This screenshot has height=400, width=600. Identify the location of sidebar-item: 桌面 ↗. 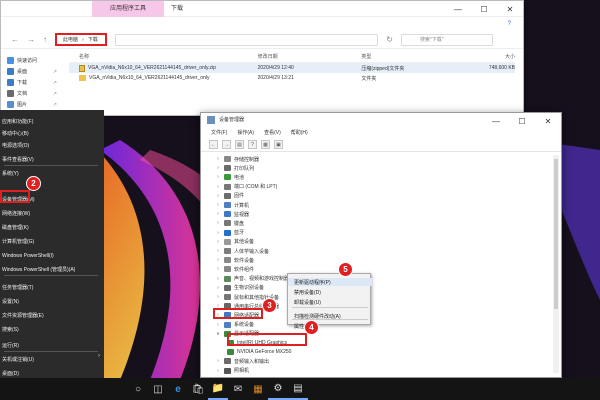
(31, 71).